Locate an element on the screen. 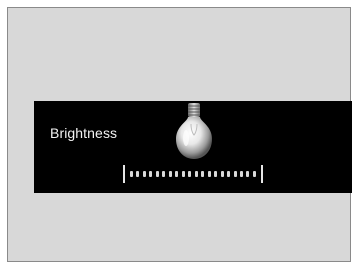 This screenshot has width=358, height=268. slider-track is located at coordinates (193, 174).